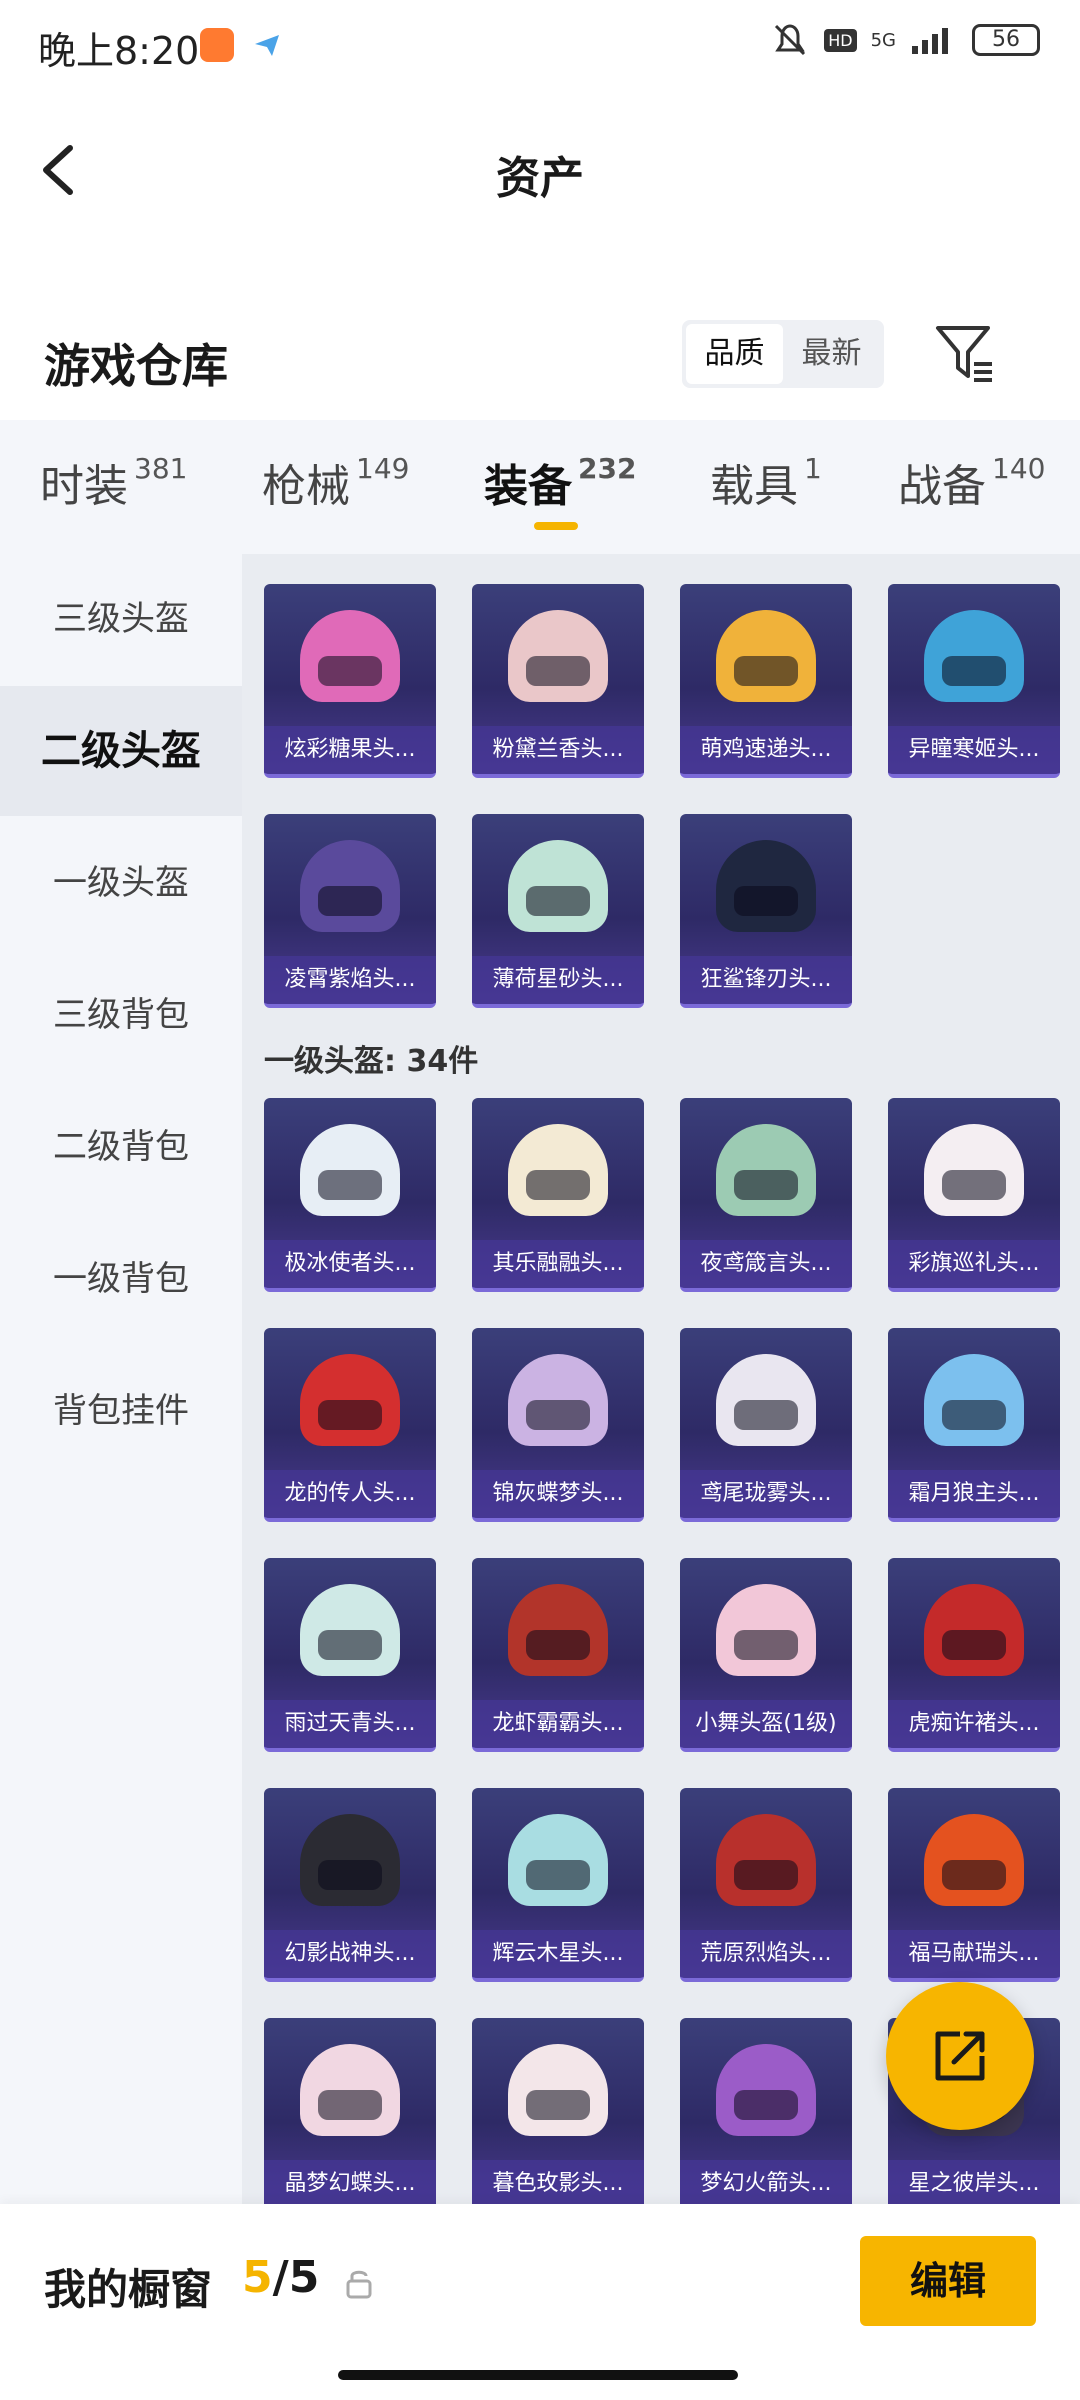 The height and width of the screenshot is (2400, 1080). I want to click on tab-count: 140, so click(1019, 468).